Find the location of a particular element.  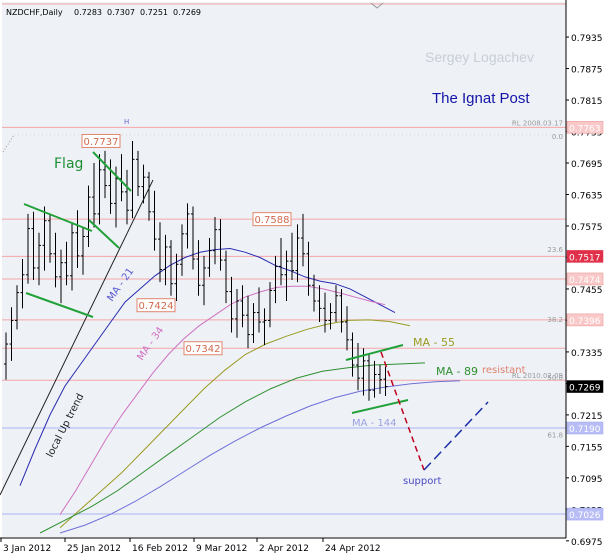

x-tick-label: 16 Feb 2012 is located at coordinates (160, 549).